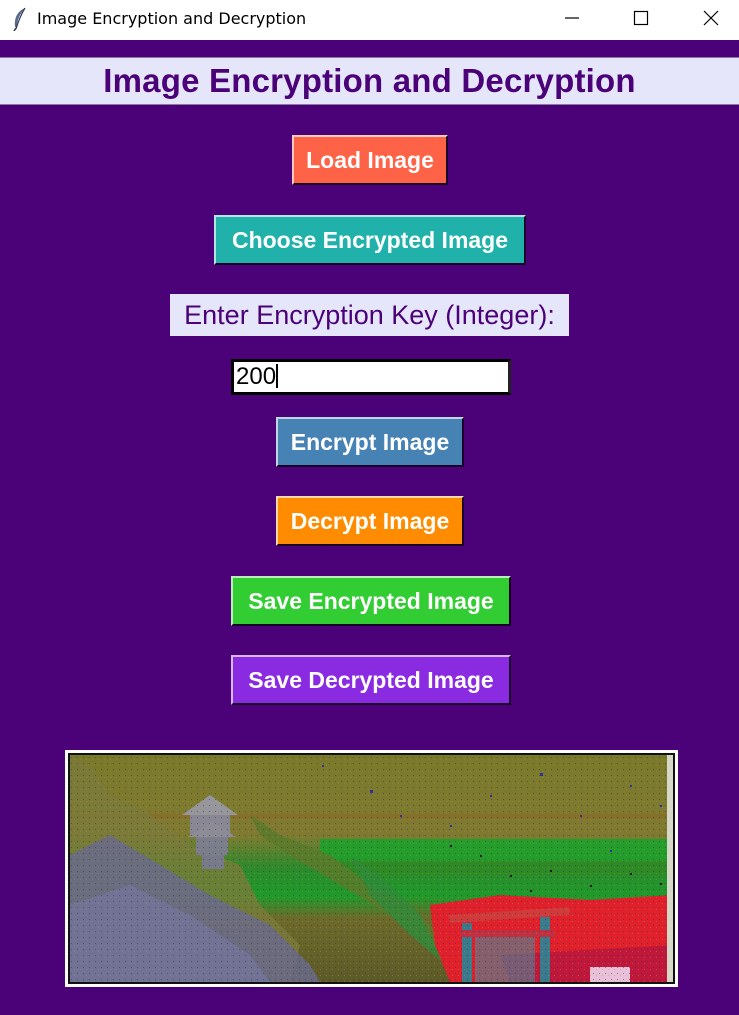  I want to click on maximize-icon, so click(641, 18).